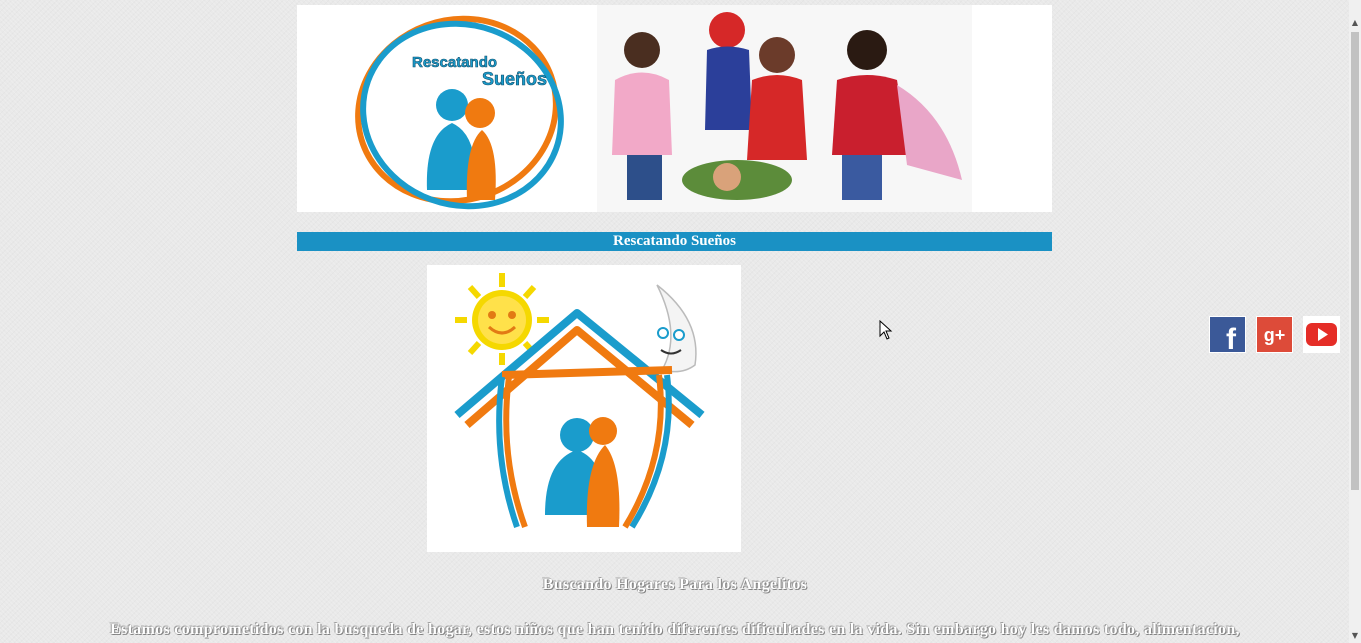 This screenshot has height=643, width=1361. Describe the element at coordinates (886, 330) in the screenshot. I see `mouse-cursor-icon` at that location.